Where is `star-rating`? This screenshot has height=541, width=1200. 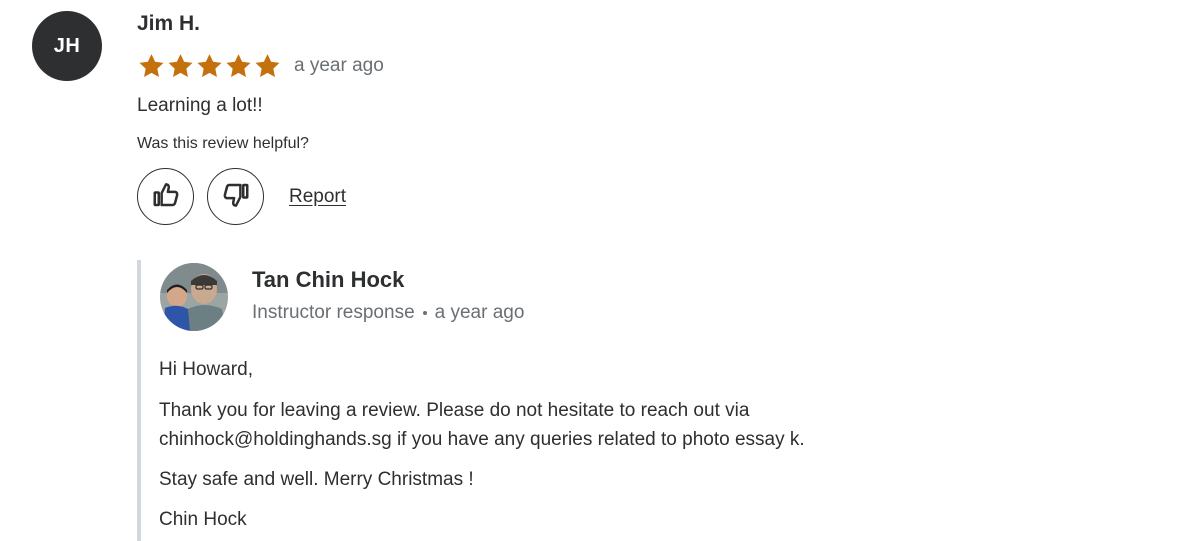
star-rating is located at coordinates (209, 66).